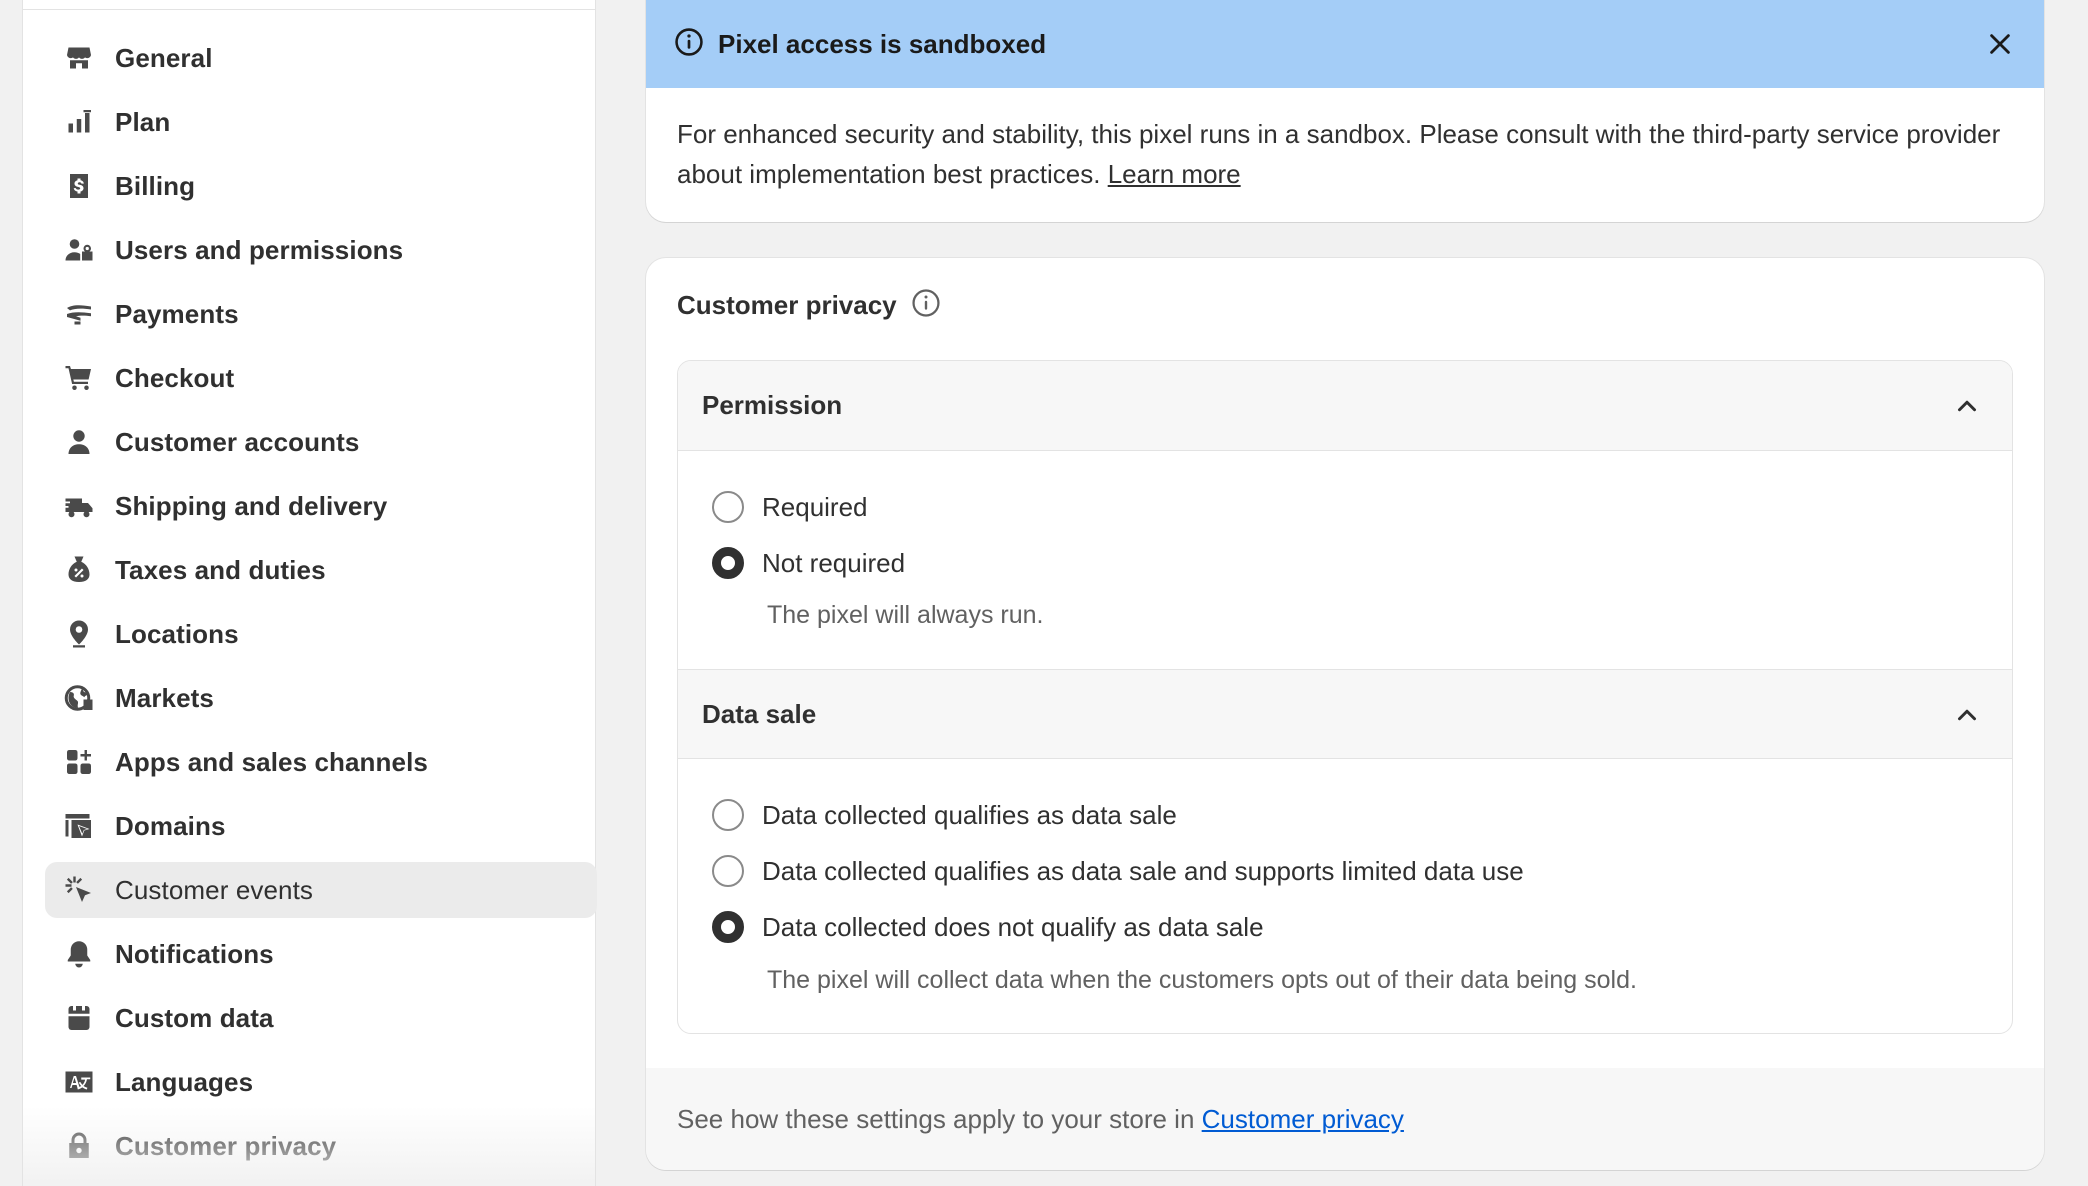  Describe the element at coordinates (155, 185) in the screenshot. I see `sidebar-item-label: Billing` at that location.